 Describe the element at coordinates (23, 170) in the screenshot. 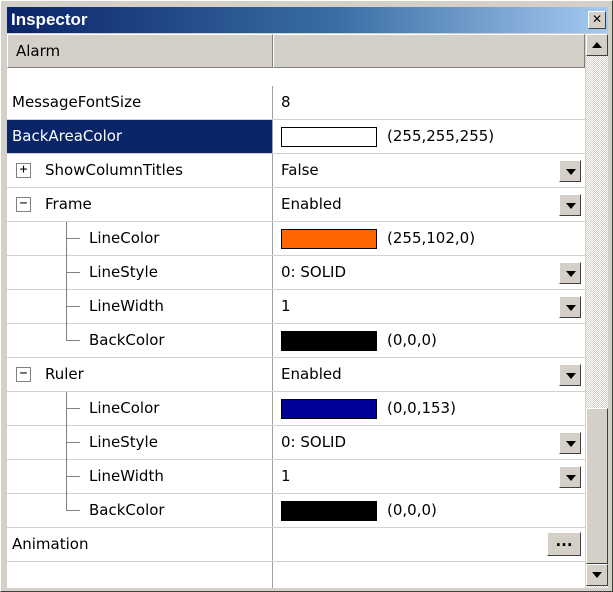

I see `expand-icon: +` at that location.